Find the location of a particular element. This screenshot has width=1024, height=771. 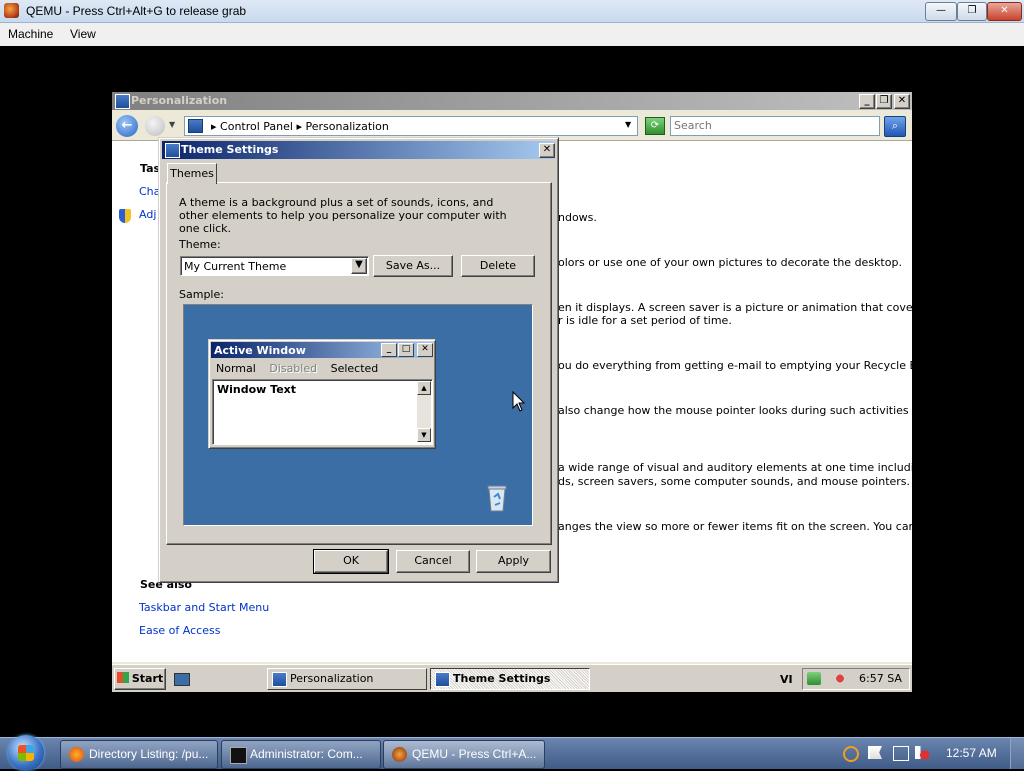

sample-window-text: Window Text is located at coordinates (257, 389).